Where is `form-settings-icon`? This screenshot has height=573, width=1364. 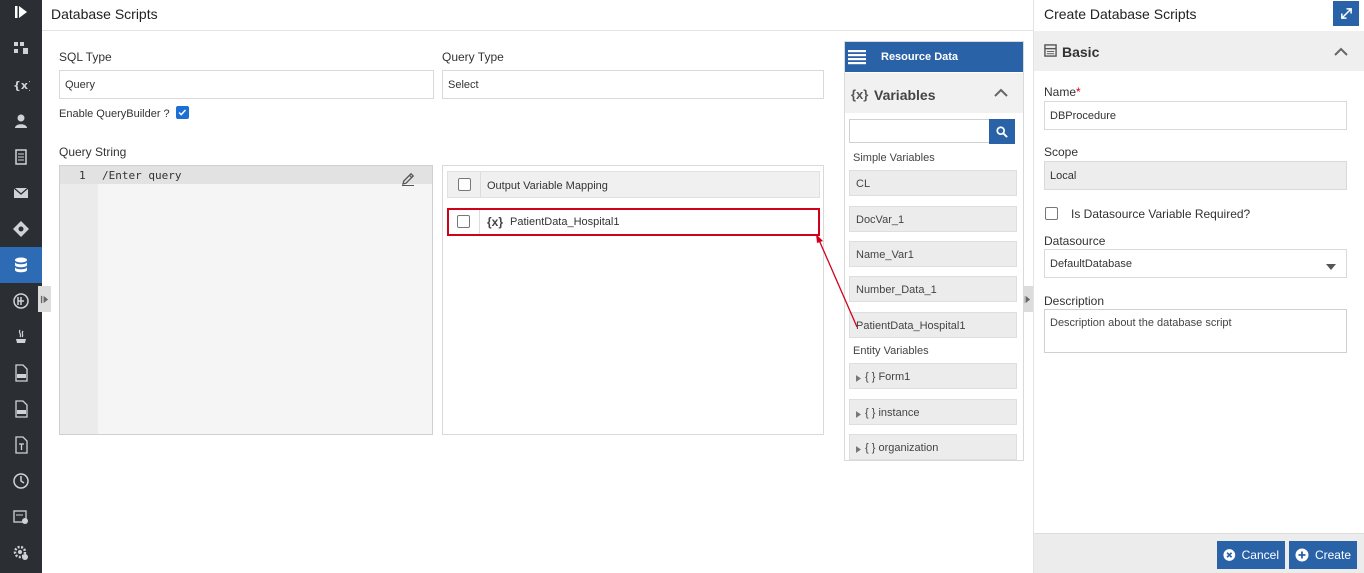 form-settings-icon is located at coordinates (21, 517).